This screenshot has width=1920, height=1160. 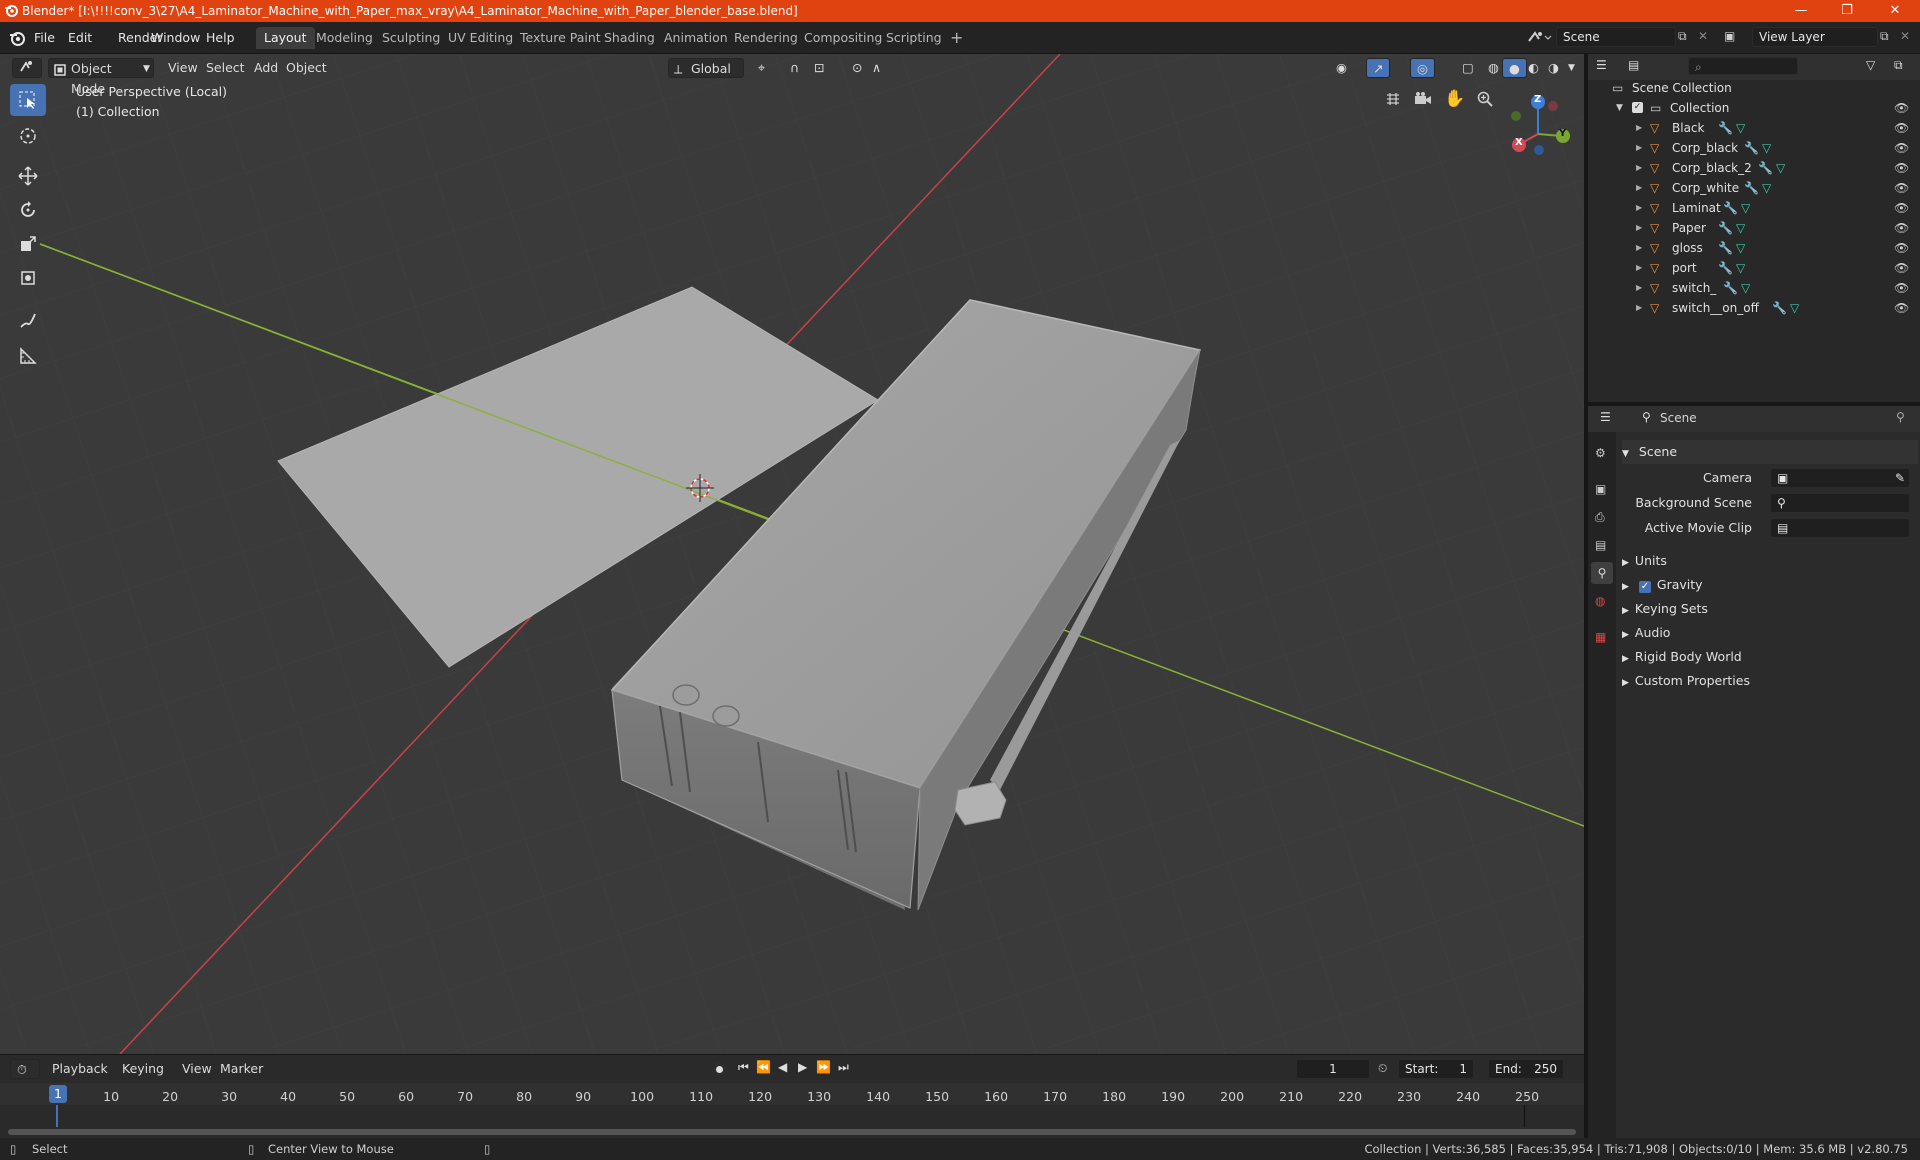 What do you see at coordinates (719, 1069) in the screenshot?
I see `record-button` at bounding box center [719, 1069].